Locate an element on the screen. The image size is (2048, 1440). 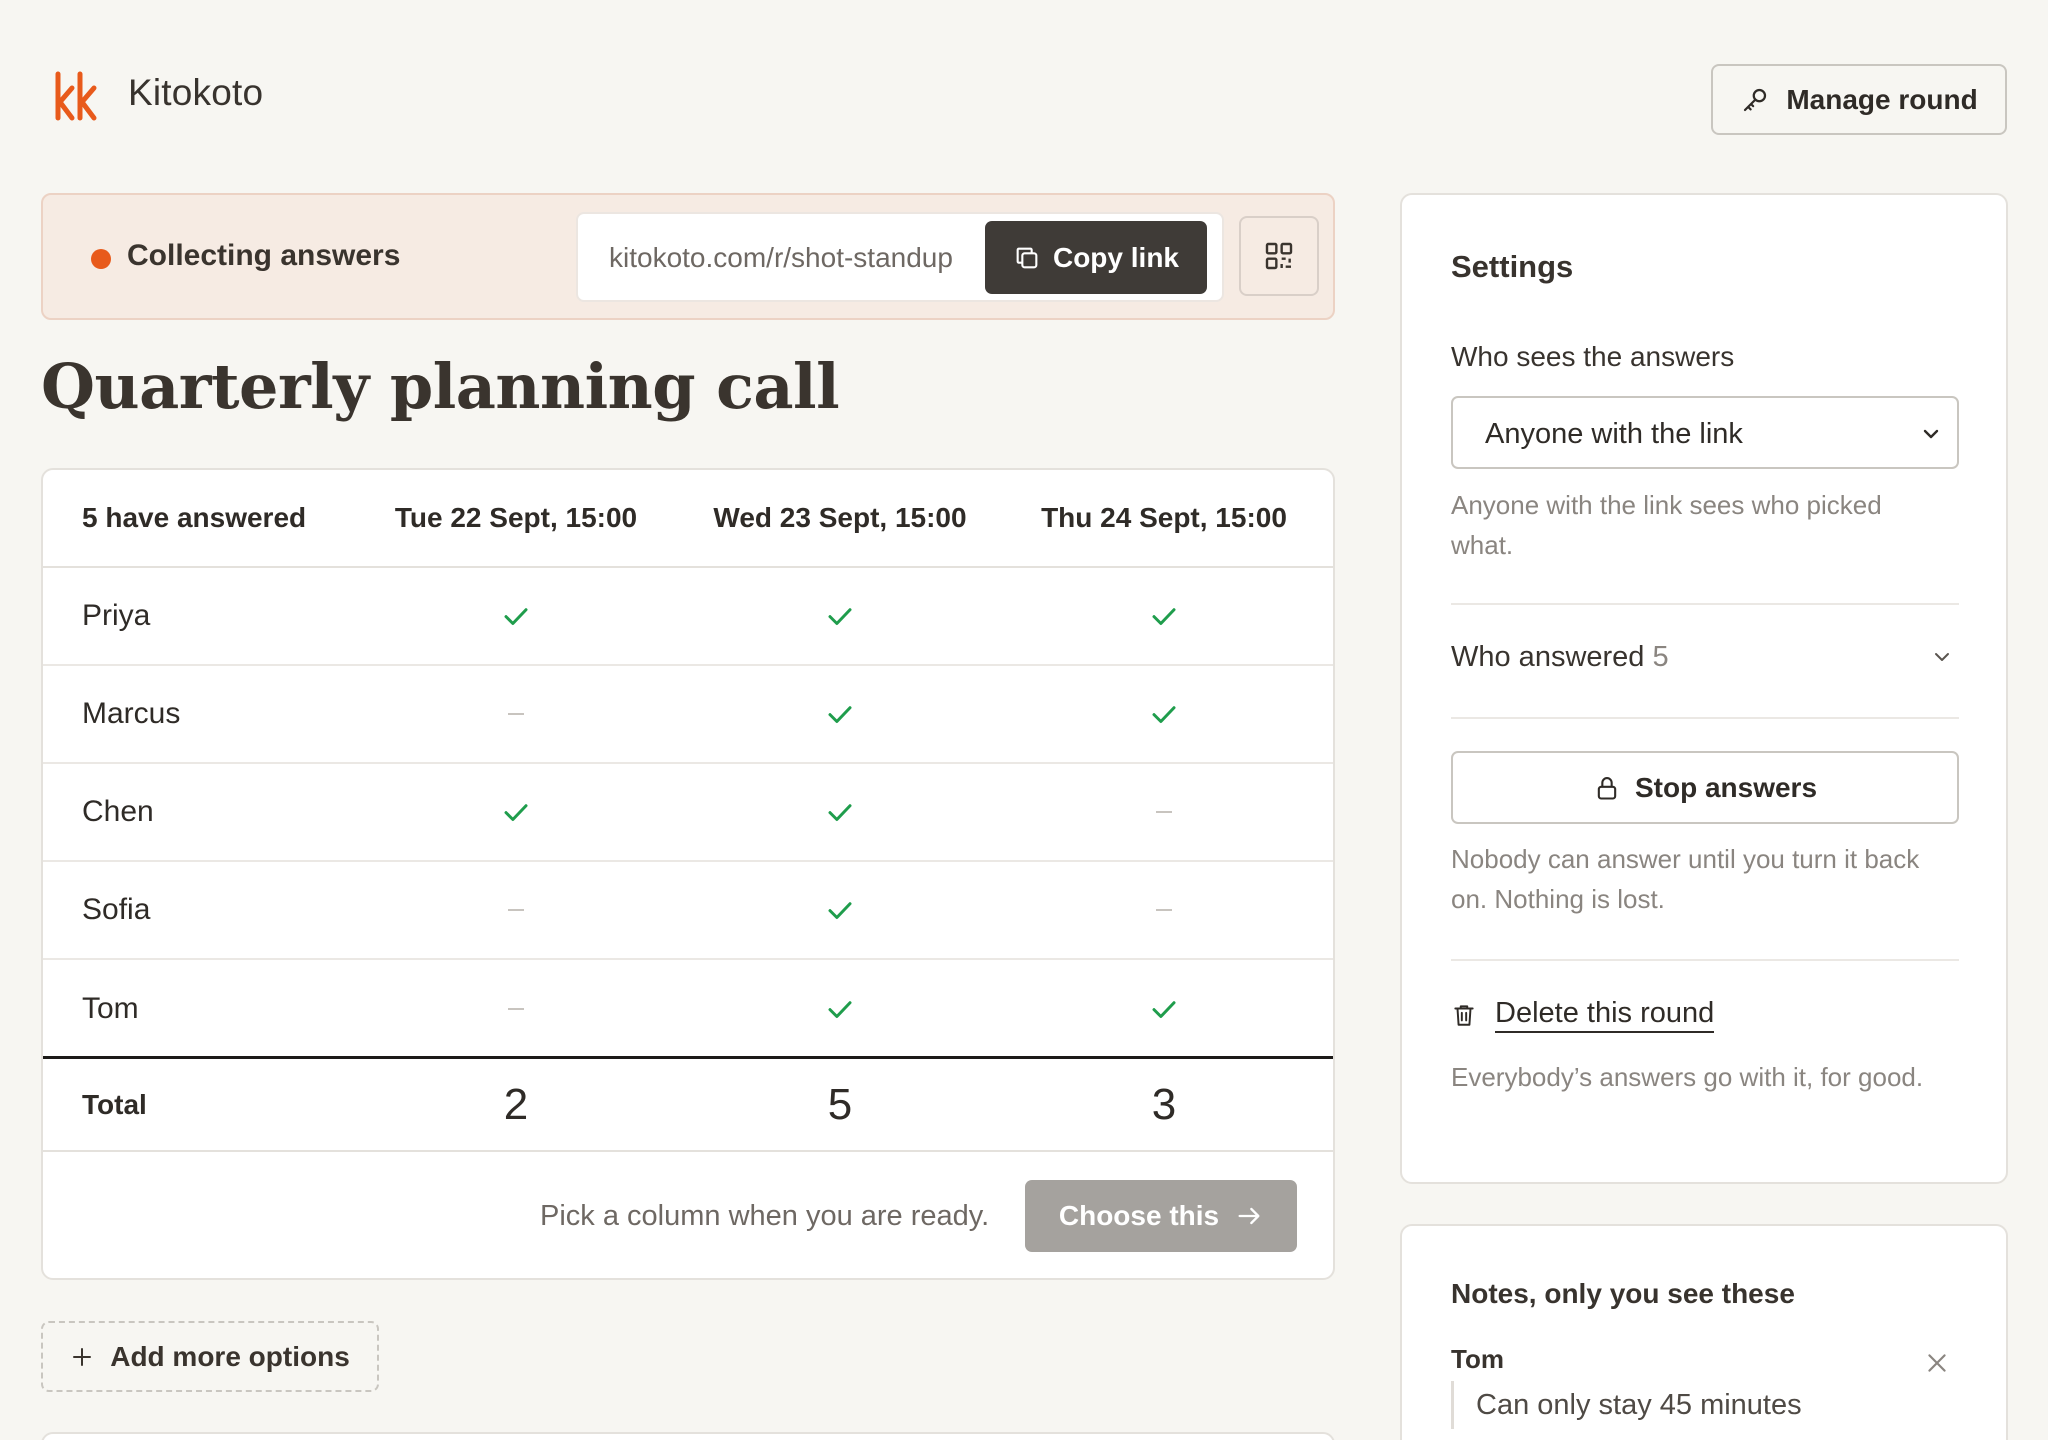
table-row: Chen is located at coordinates (688, 813).